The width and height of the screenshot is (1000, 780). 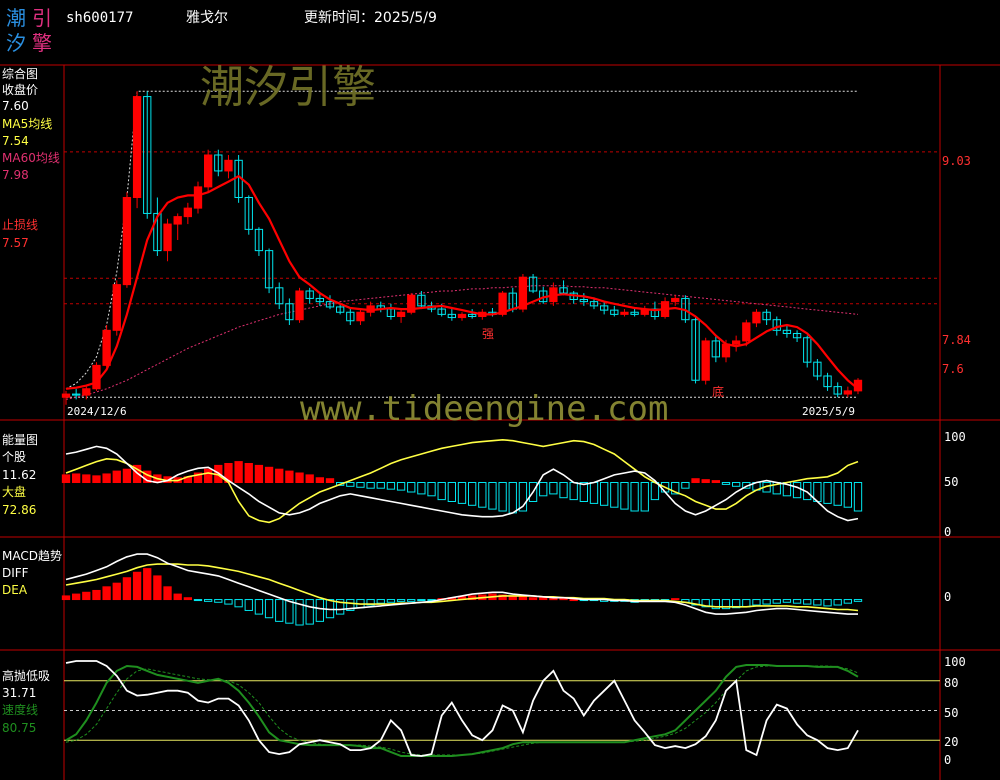 What do you see at coordinates (99, 18) in the screenshot?
I see `stock-code: sh600177` at bounding box center [99, 18].